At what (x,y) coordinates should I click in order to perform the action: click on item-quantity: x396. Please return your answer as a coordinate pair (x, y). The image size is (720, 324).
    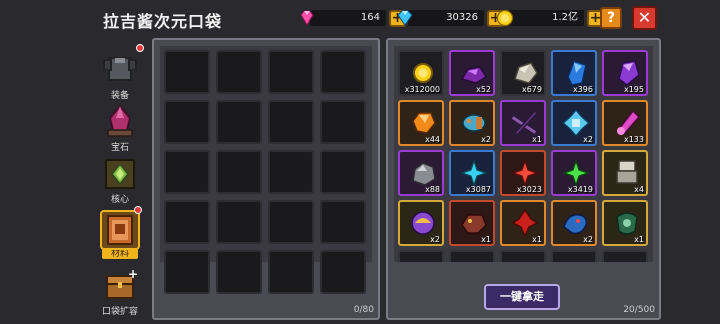
    Looking at the image, I should click on (582, 89).